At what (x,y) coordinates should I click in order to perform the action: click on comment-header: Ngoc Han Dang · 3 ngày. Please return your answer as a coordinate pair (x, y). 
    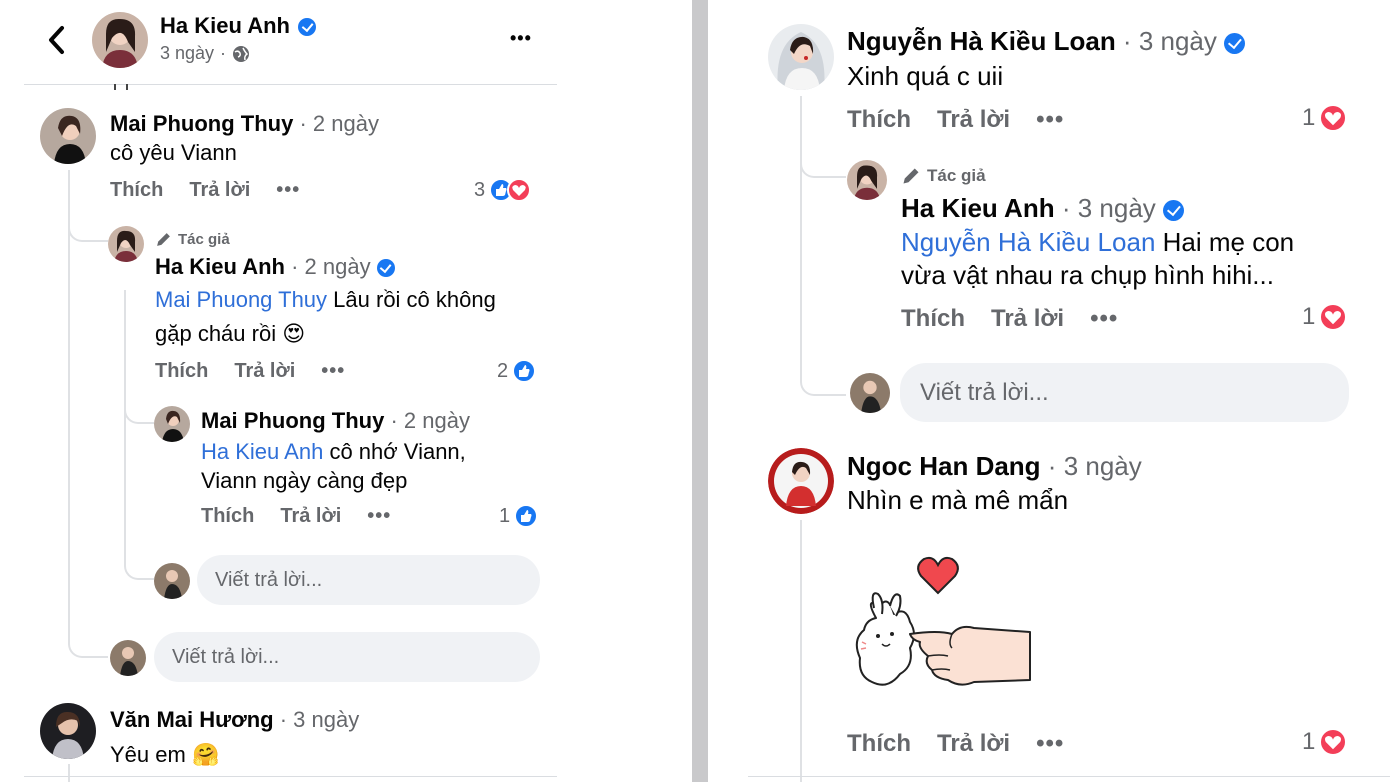
    Looking at the image, I should click on (994, 466).